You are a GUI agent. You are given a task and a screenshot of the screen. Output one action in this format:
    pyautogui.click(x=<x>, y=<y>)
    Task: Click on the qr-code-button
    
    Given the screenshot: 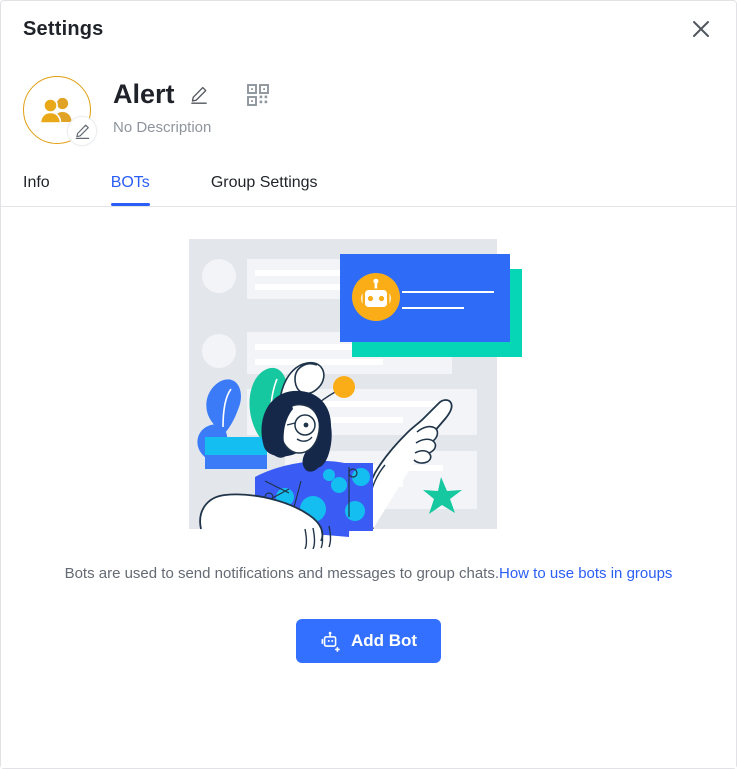 What is the action you would take?
    pyautogui.click(x=258, y=95)
    